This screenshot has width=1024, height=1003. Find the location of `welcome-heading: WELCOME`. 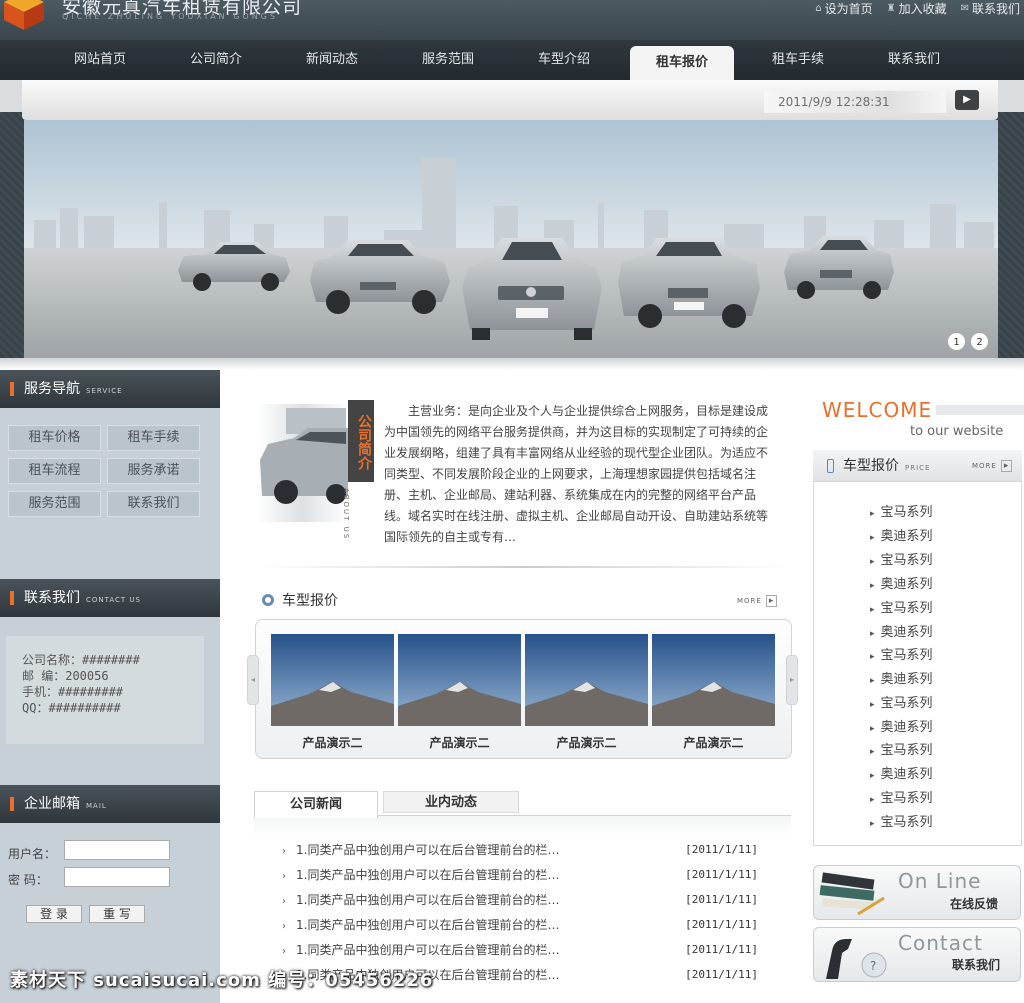

welcome-heading: WELCOME is located at coordinates (877, 410).